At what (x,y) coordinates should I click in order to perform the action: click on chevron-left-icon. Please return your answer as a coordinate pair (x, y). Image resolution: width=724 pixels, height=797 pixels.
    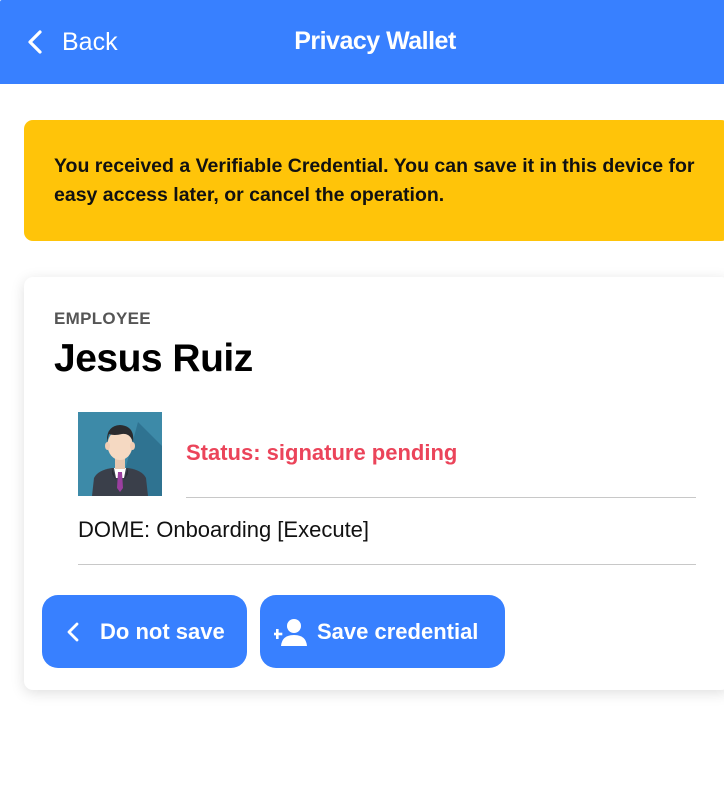
    Looking at the image, I should click on (73, 631).